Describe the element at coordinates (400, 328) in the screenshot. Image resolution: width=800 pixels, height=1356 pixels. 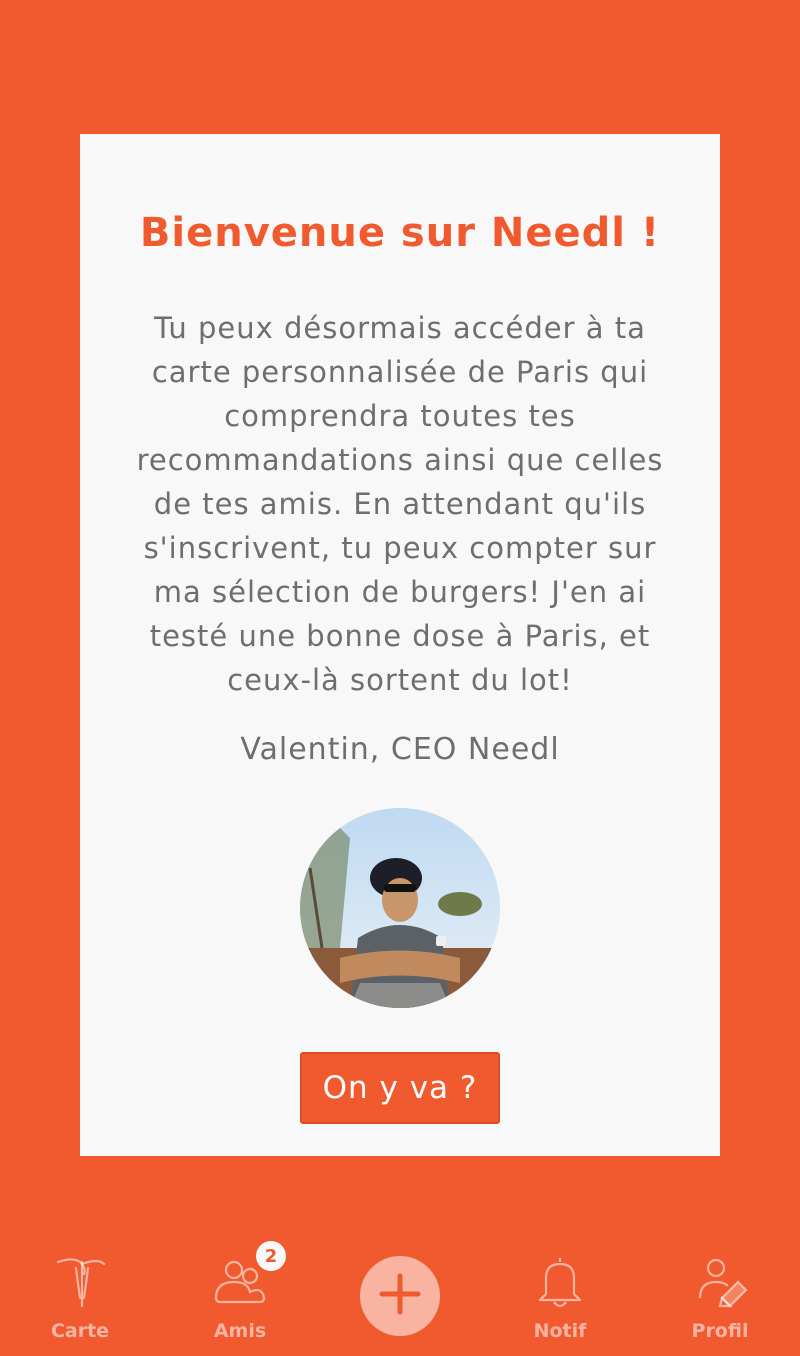
I see `message-line: Tu peux désormais accéder à ta` at that location.